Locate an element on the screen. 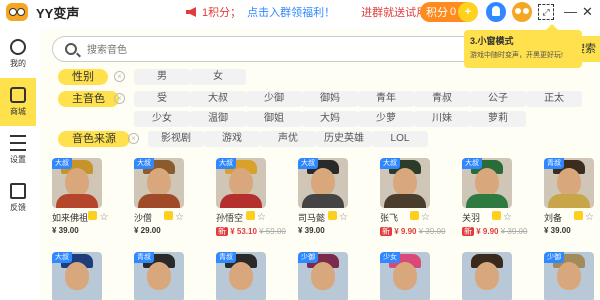 This screenshot has height=300, width=600. voice-avatar: 少御 is located at coordinates (569, 276).